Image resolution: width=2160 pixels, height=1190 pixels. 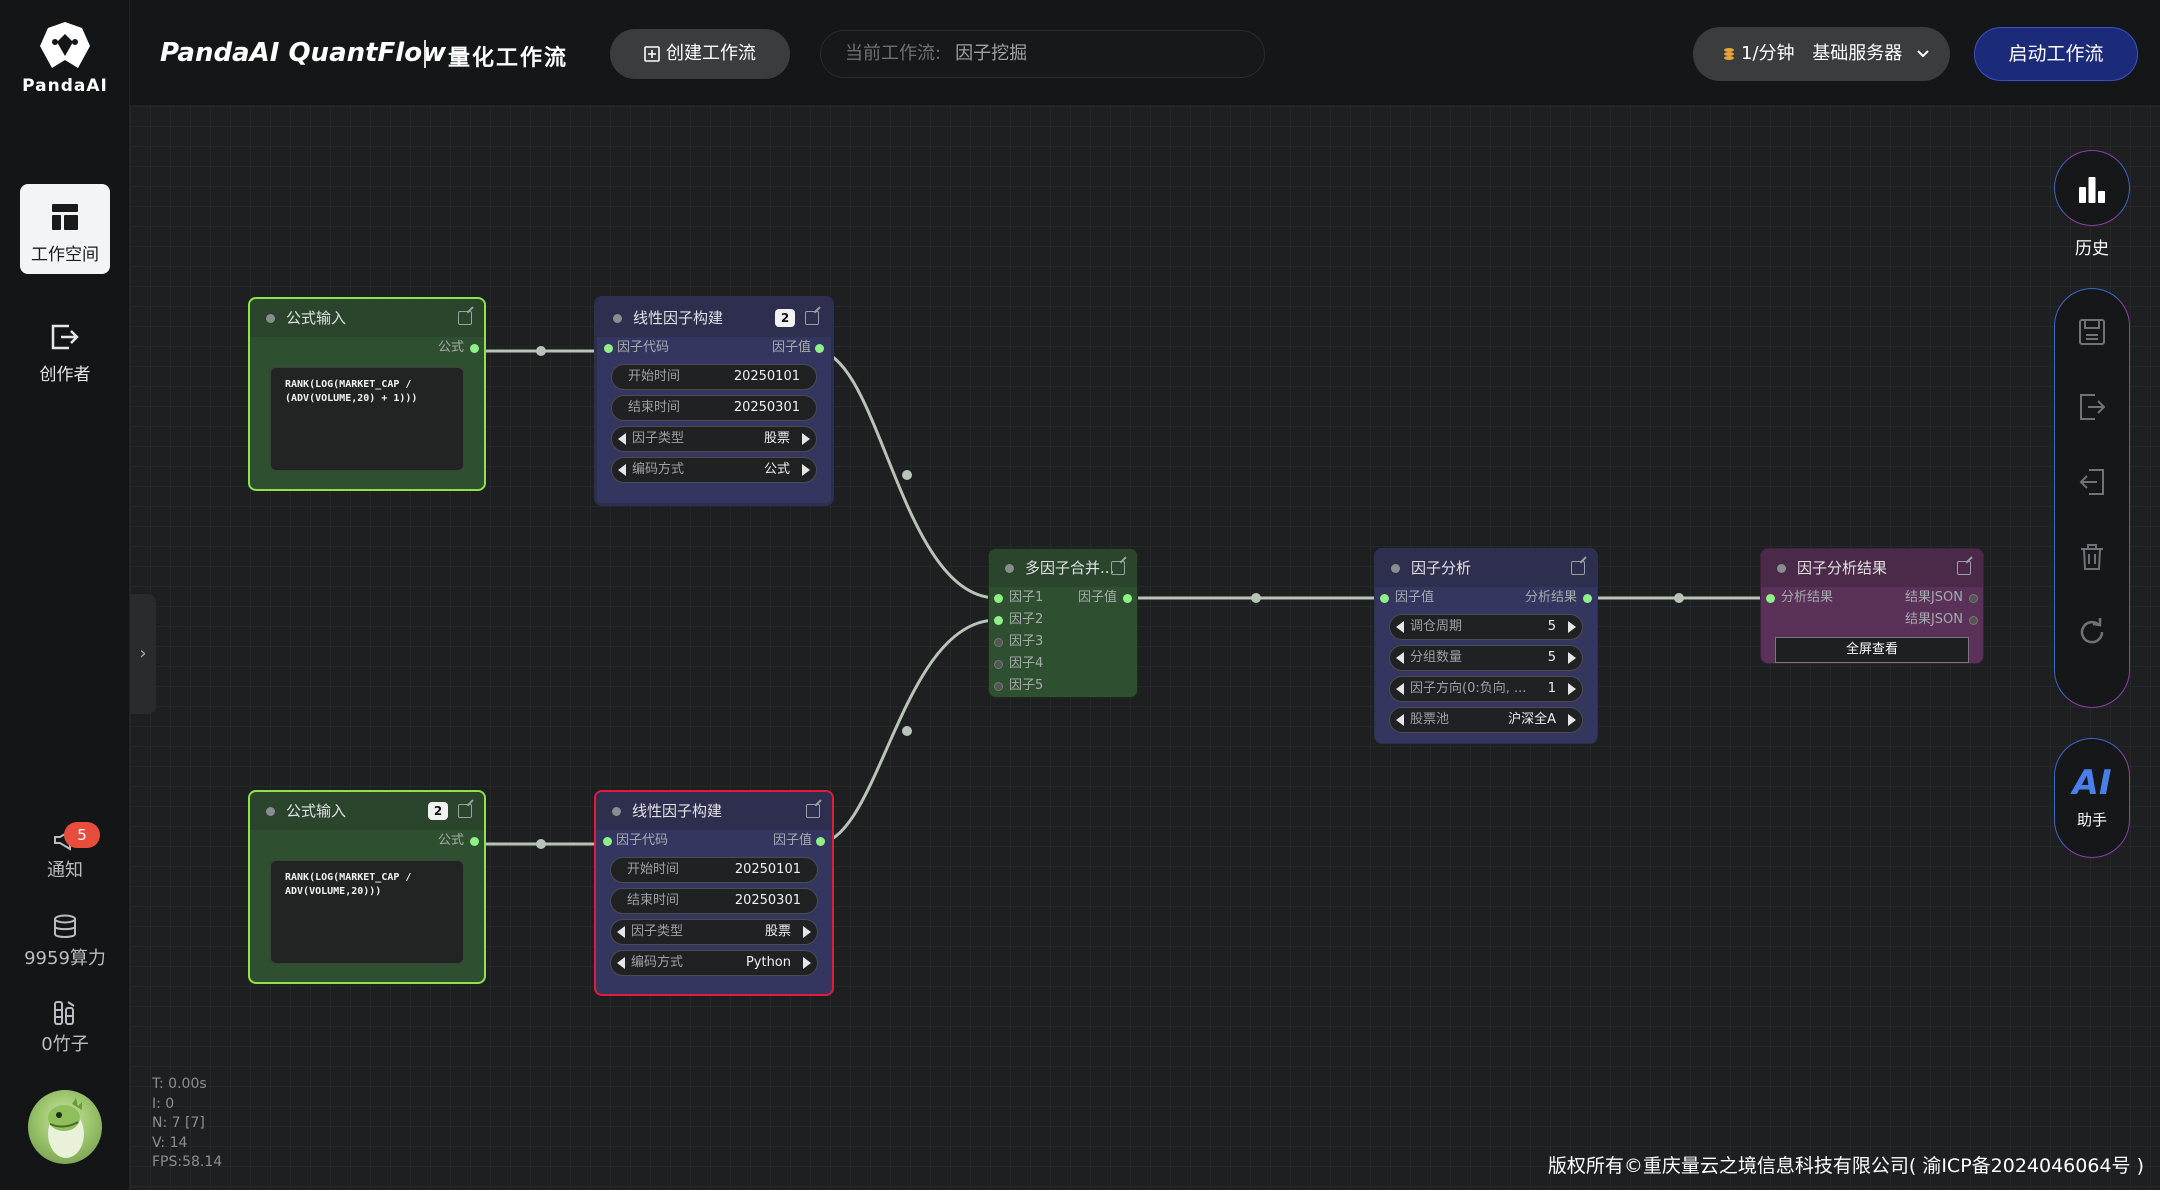 I want to click on compute-stat: 9959算力, so click(x=65, y=942).